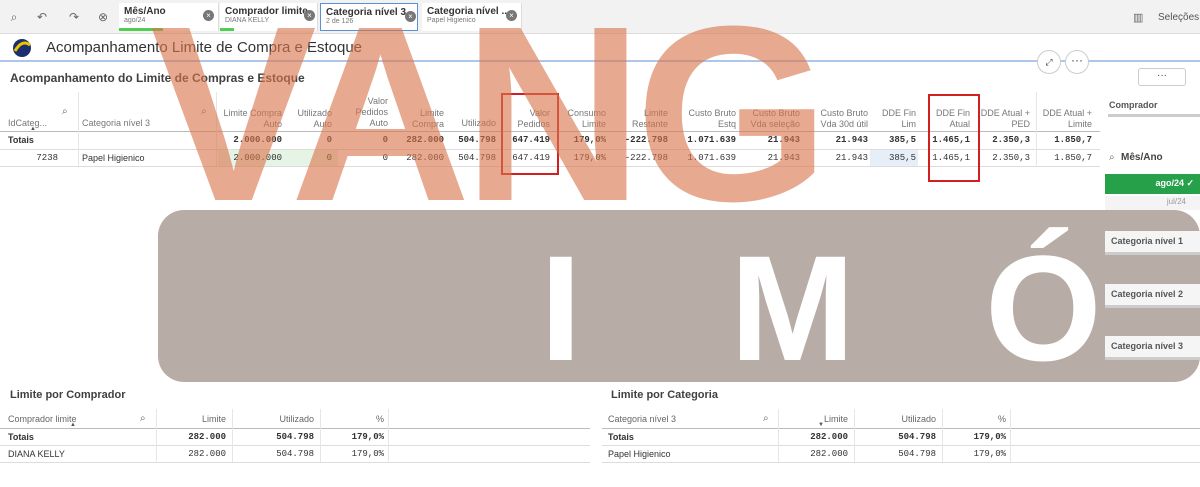  Describe the element at coordinates (1142, 157) in the screenshot. I see `filter-mes-ano-title: Mês/Ano` at that location.